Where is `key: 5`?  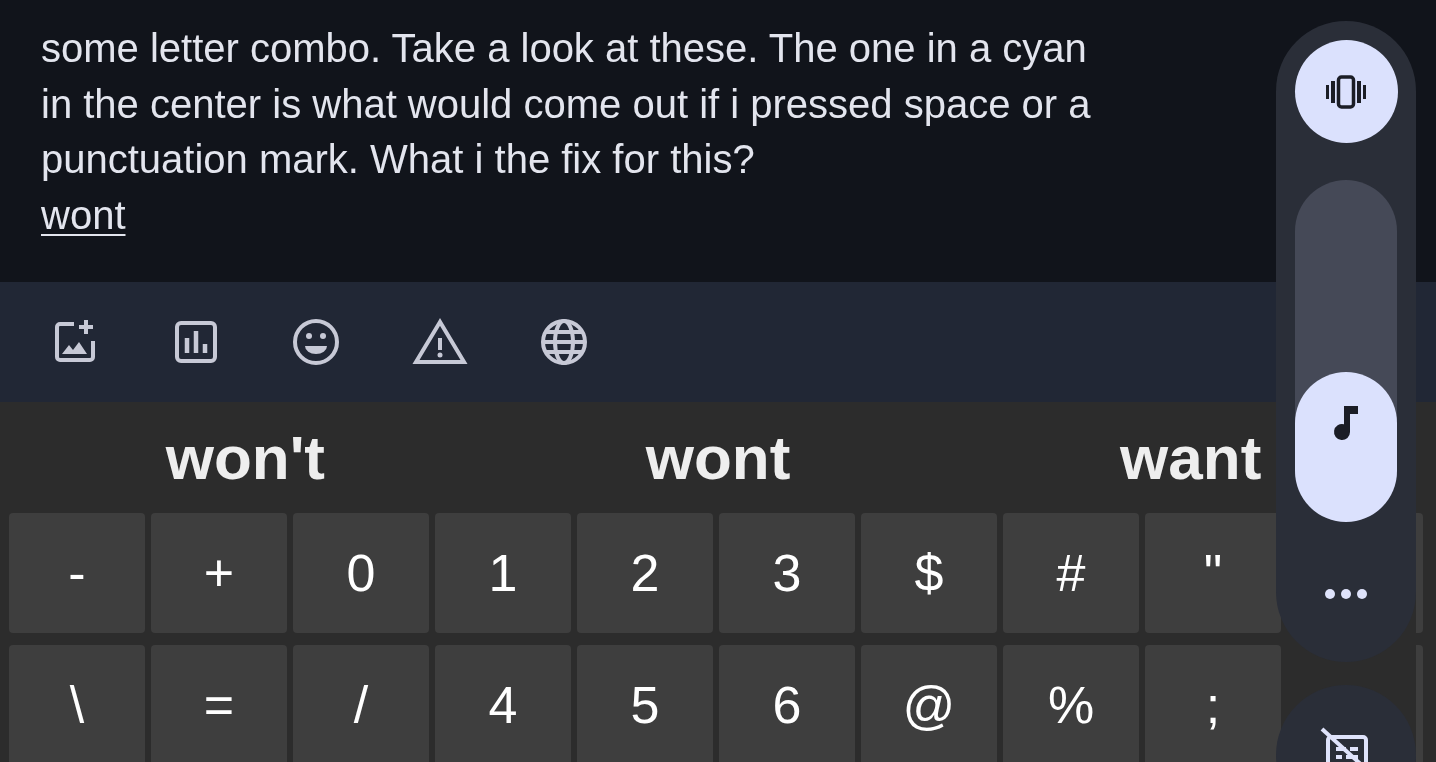 key: 5 is located at coordinates (645, 703).